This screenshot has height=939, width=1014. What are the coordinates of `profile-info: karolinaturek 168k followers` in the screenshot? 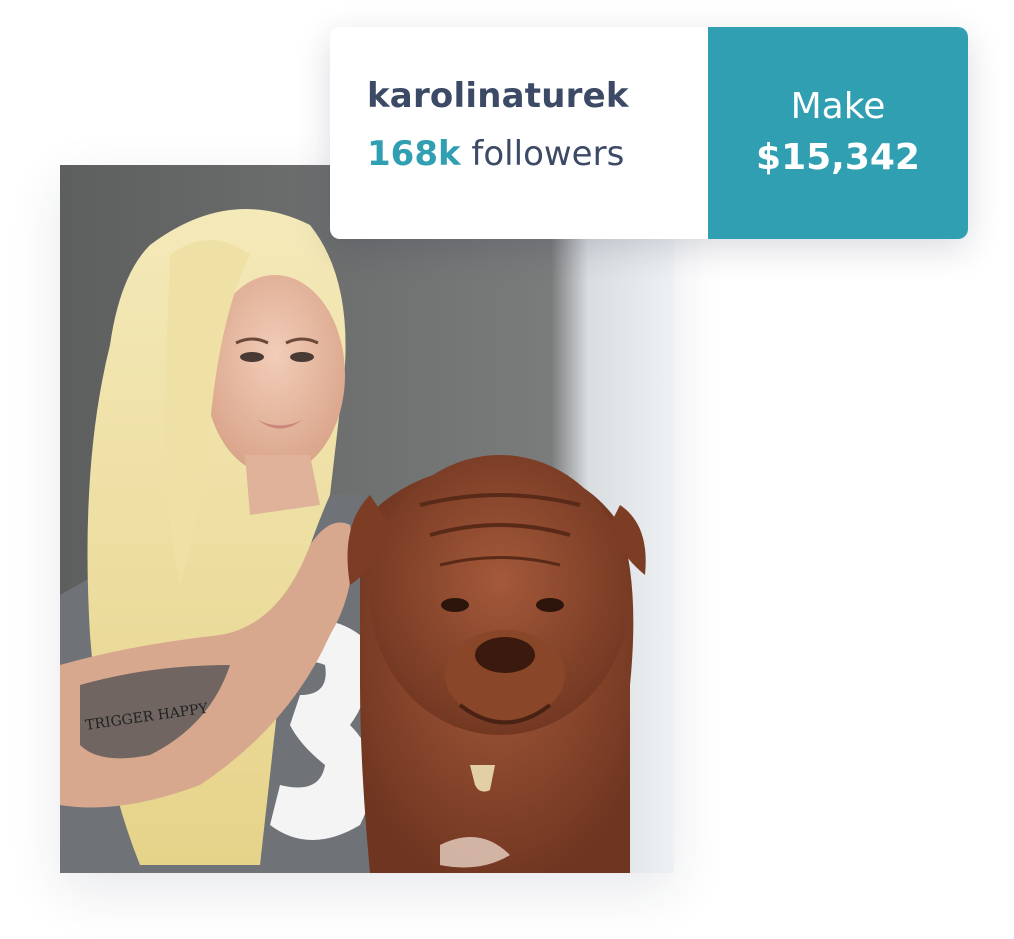 It's located at (519, 133).